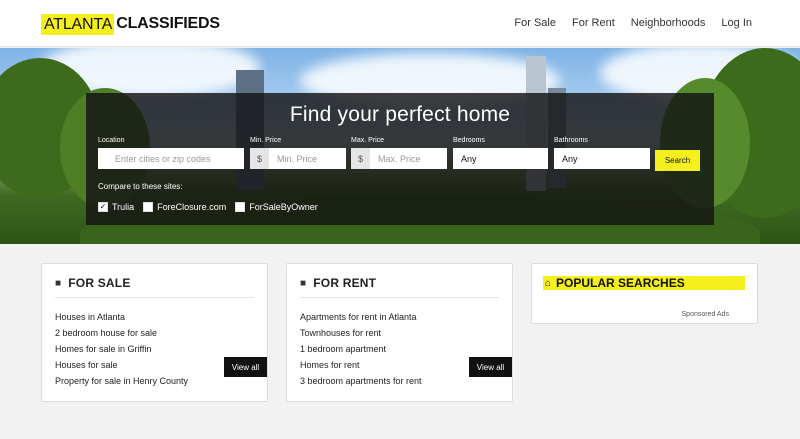 The height and width of the screenshot is (439, 800). Describe the element at coordinates (121, 368) in the screenshot. I see `list-item: Houses for sale` at that location.